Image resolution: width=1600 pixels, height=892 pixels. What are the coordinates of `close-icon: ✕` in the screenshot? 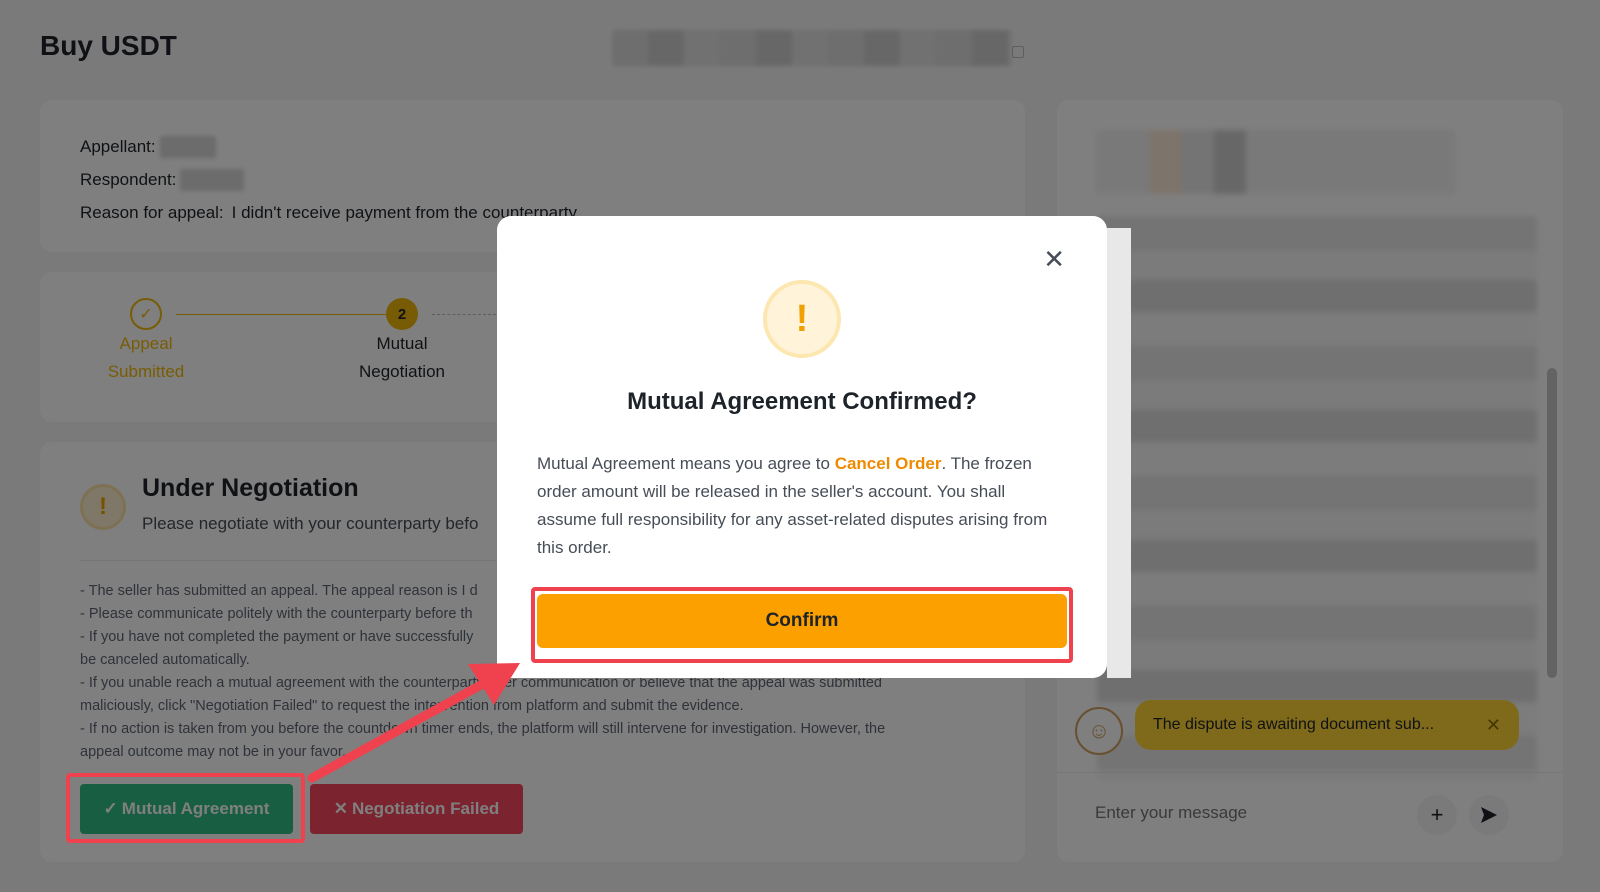 It's located at (1054, 259).